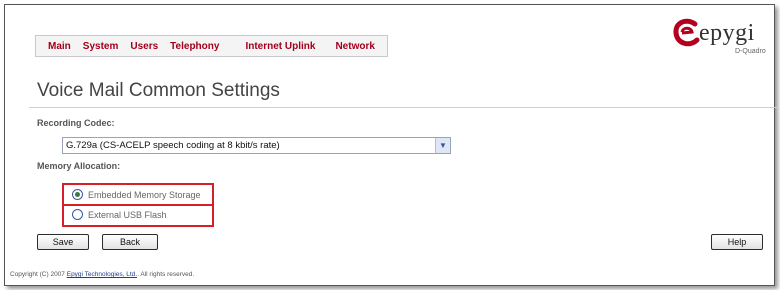  I want to click on menu-network: Network, so click(354, 46).